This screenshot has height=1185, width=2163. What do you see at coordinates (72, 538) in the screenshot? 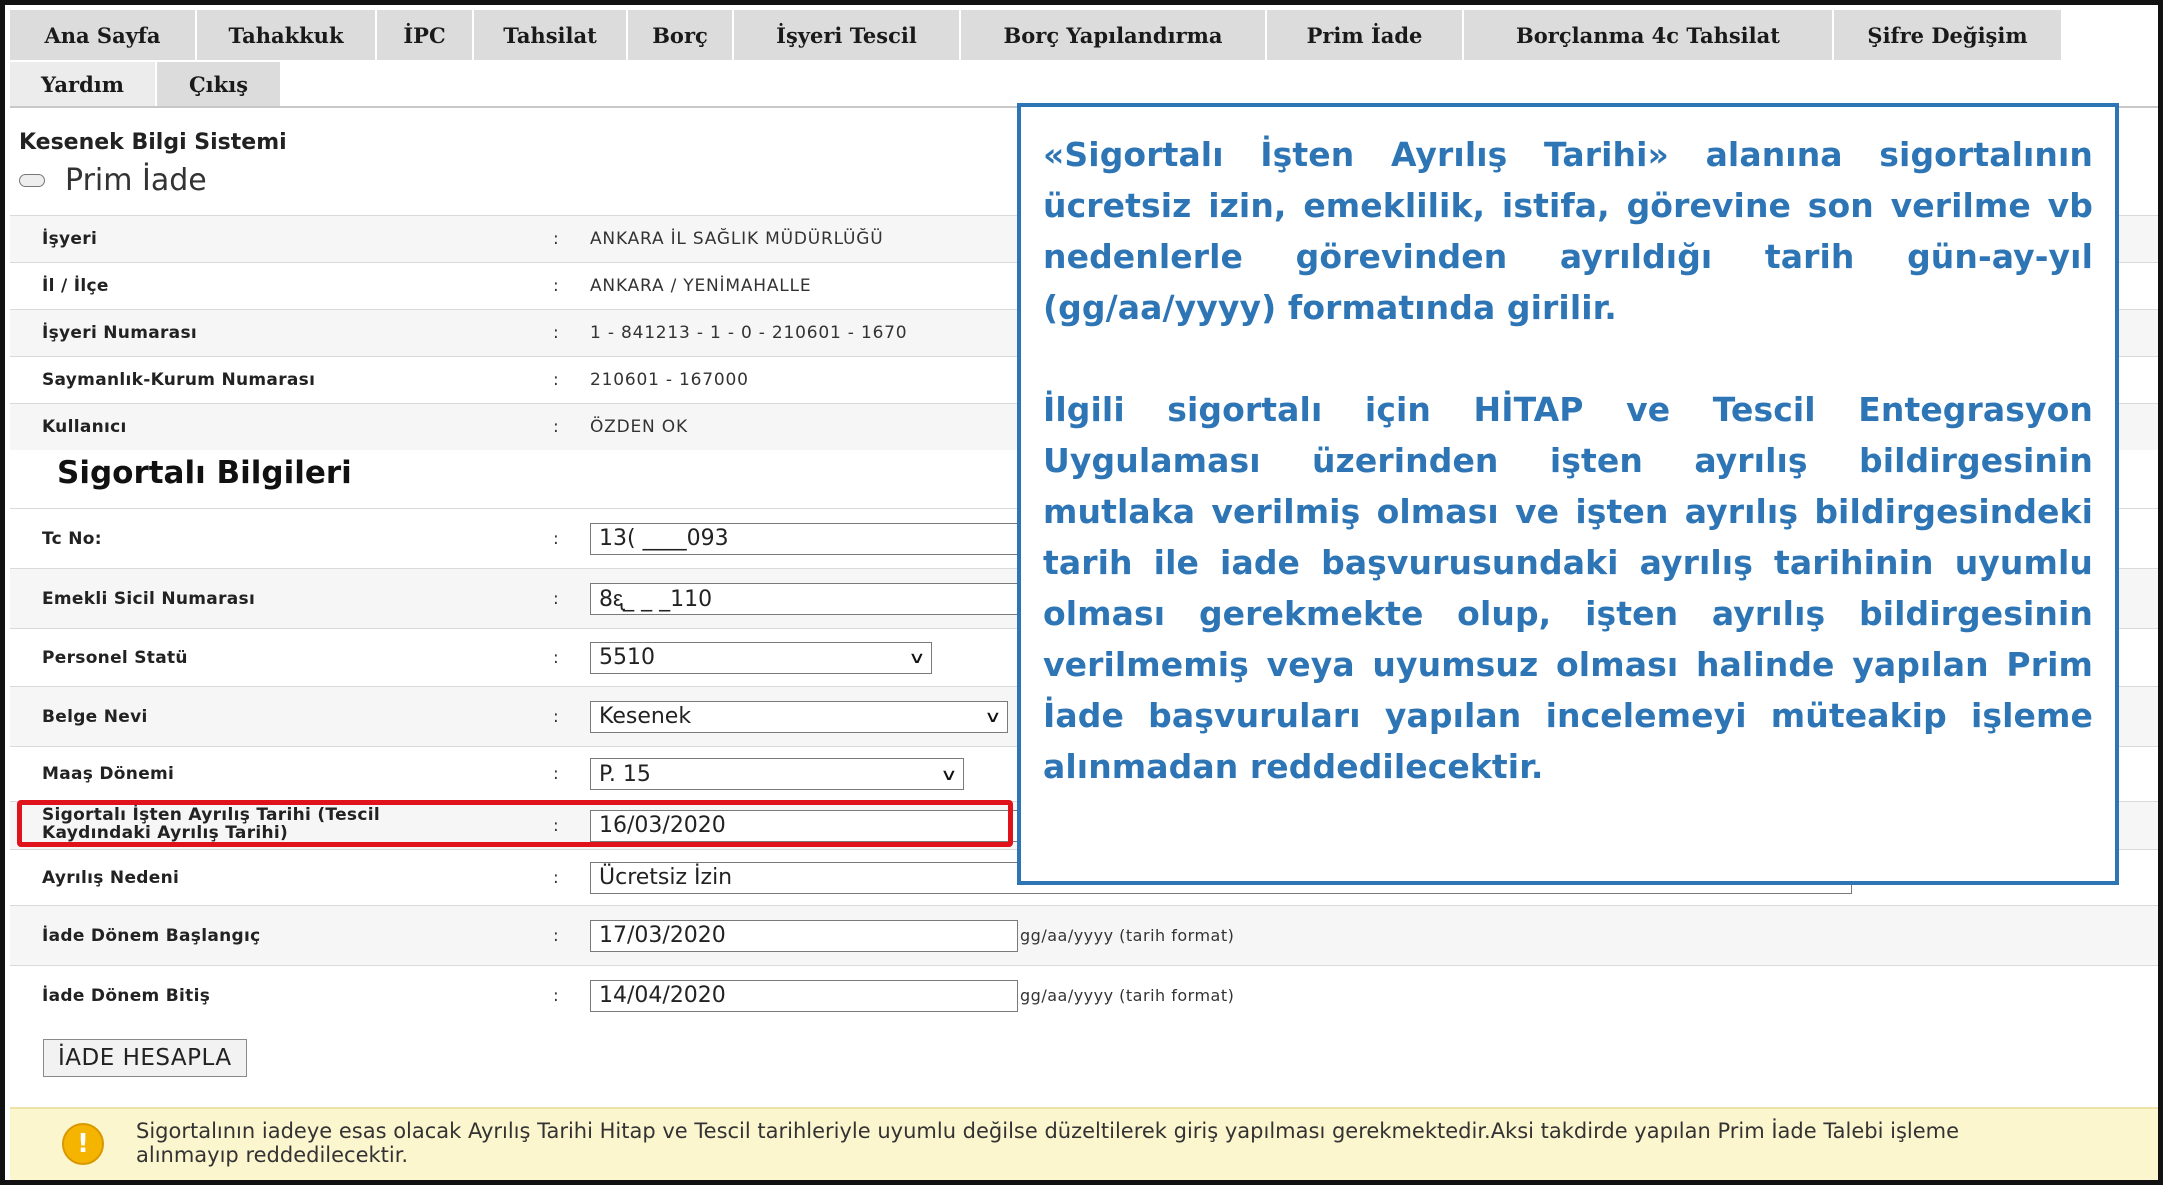
I see `label-tc-no: Tc No:` at bounding box center [72, 538].